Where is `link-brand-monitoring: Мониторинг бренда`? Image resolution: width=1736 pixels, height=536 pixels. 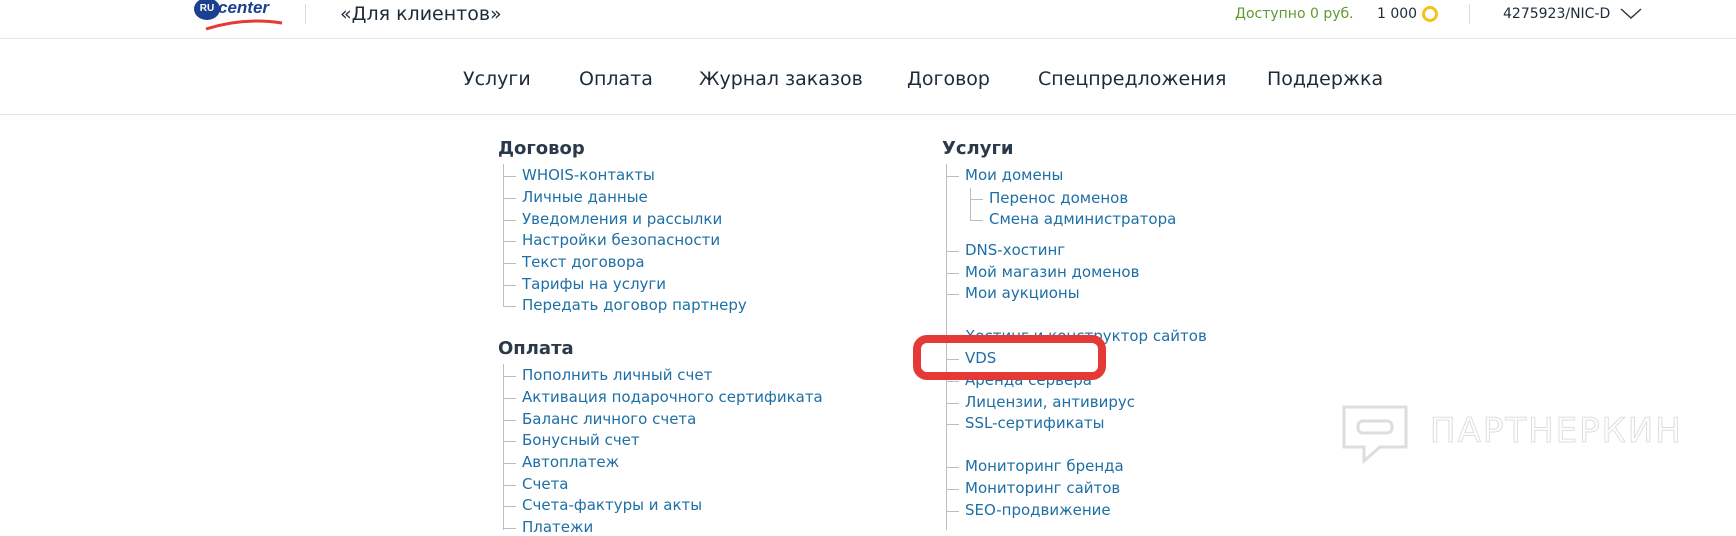
link-brand-monitoring: Мониторинг бренда is located at coordinates (1044, 466).